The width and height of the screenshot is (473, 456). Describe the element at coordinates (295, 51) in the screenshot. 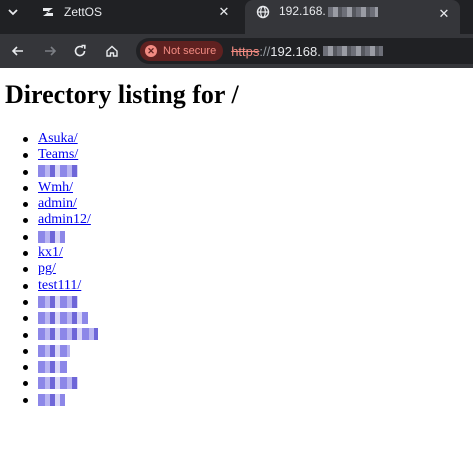

I see `url-host: 192.168.` at that location.